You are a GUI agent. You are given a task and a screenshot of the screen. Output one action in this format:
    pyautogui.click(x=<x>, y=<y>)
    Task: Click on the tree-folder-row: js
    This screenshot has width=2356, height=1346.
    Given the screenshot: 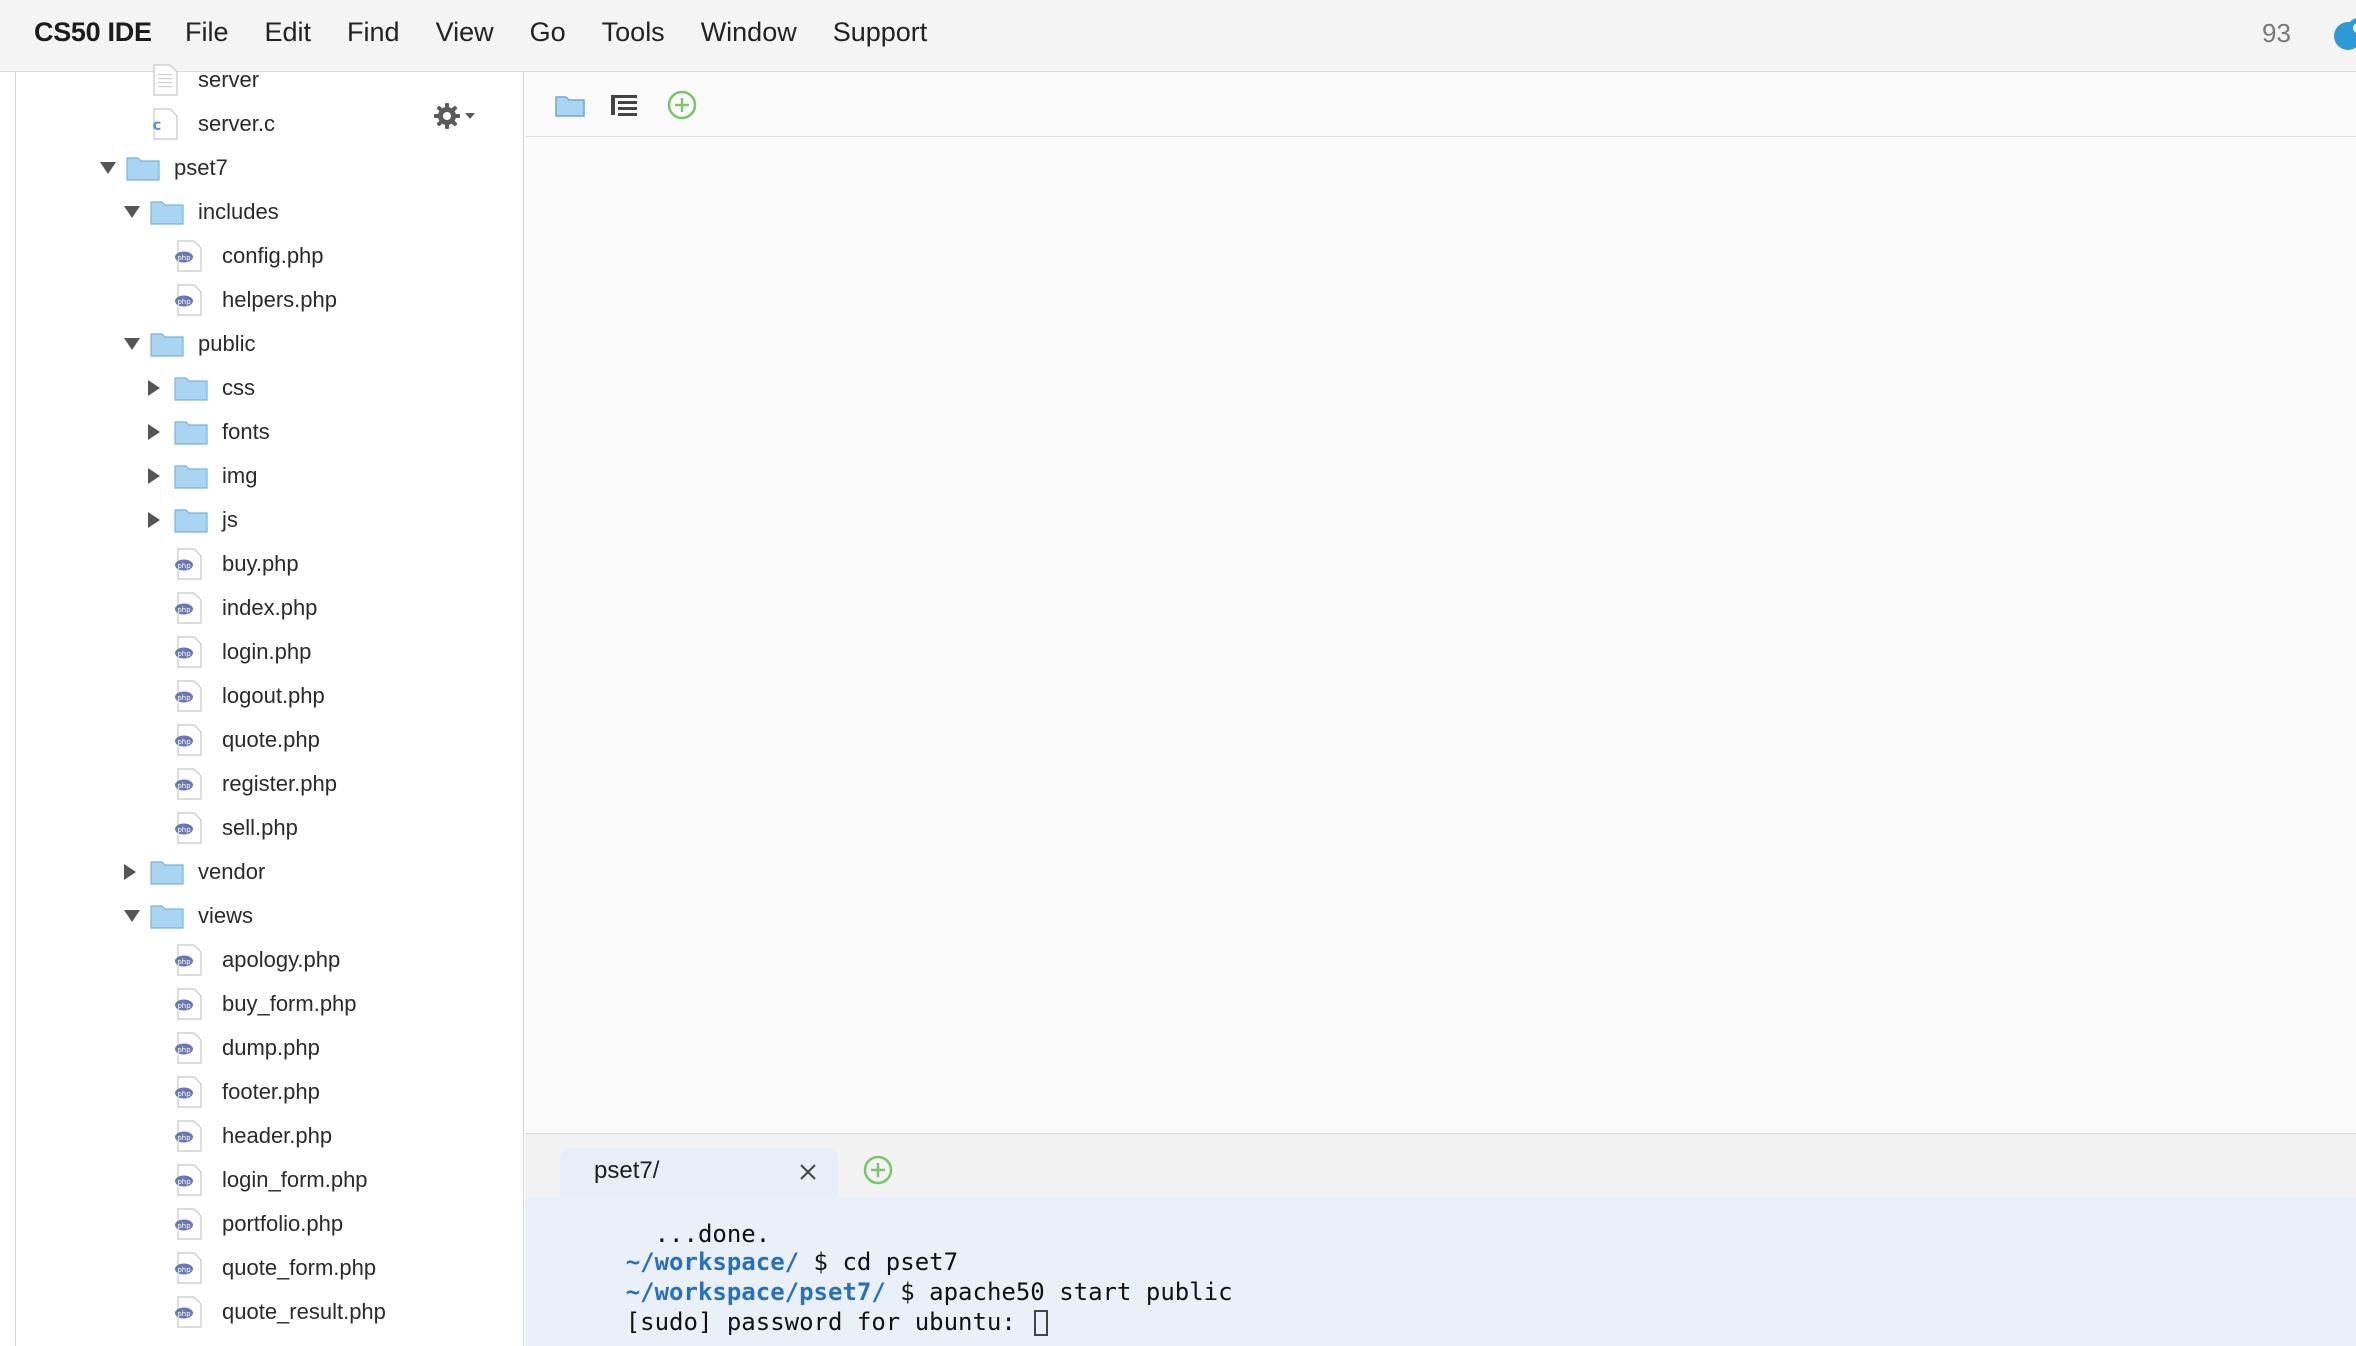 What is the action you would take?
    pyautogui.click(x=260, y=520)
    